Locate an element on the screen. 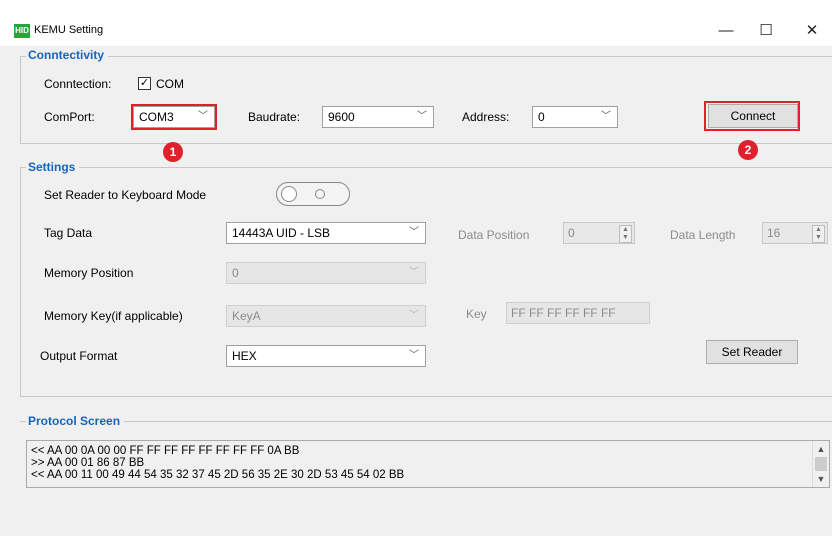  window-title: KEMU Setting is located at coordinates (69, 30).